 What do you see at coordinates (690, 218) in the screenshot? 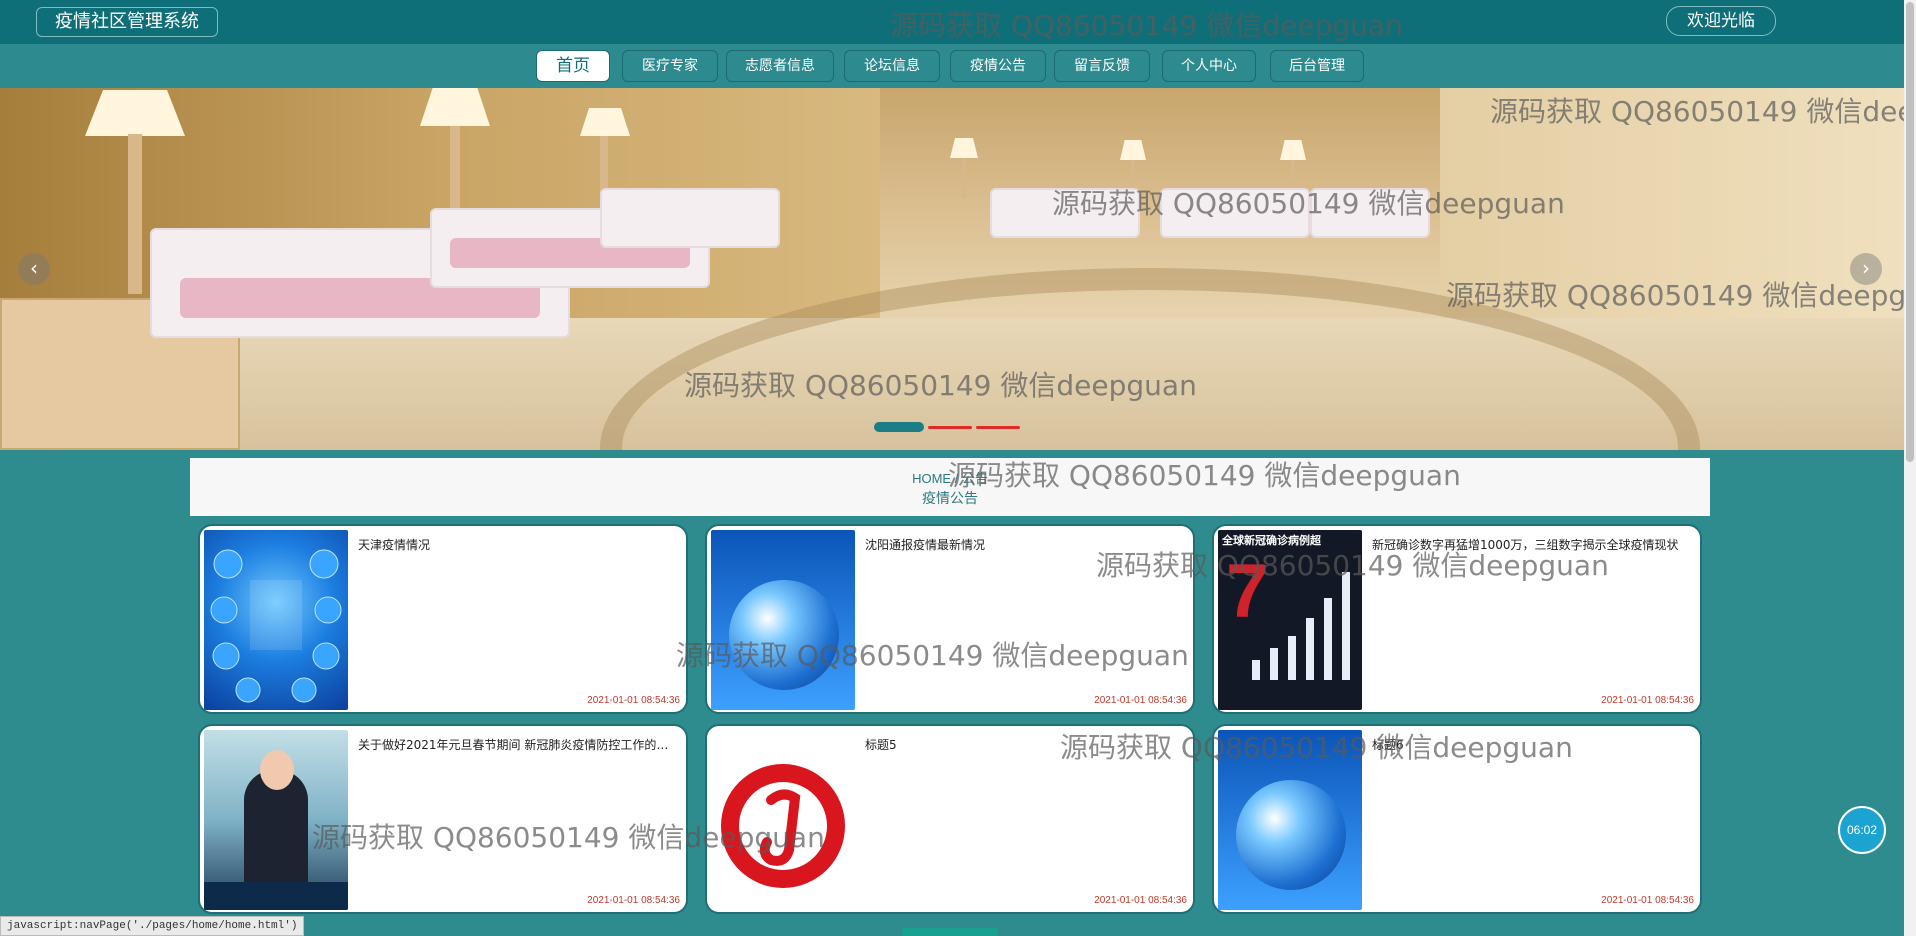
I see `bed-image` at bounding box center [690, 218].